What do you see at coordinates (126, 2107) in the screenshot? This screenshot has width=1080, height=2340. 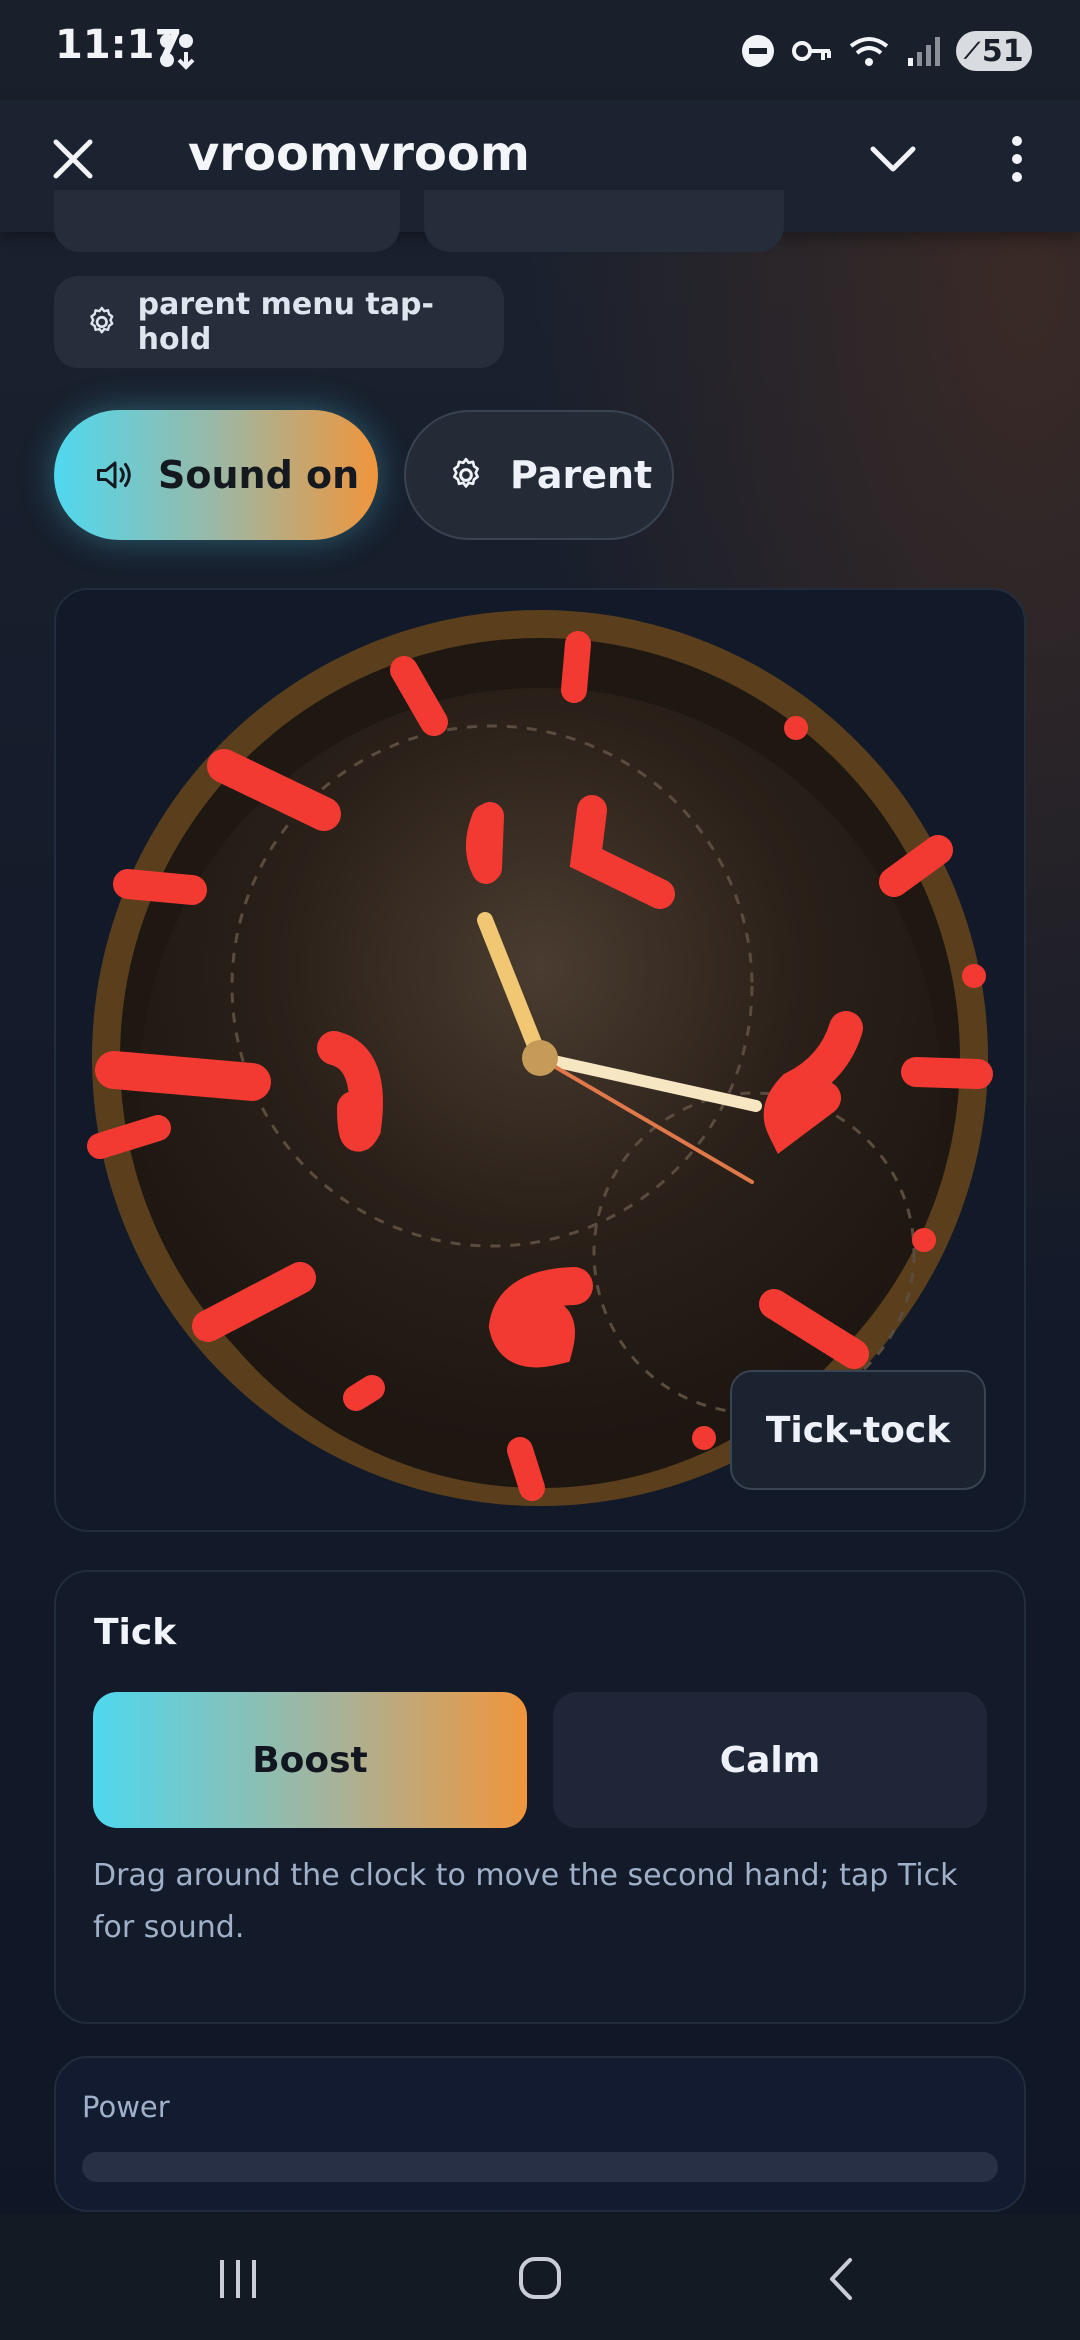 I see `power-label: Power` at bounding box center [126, 2107].